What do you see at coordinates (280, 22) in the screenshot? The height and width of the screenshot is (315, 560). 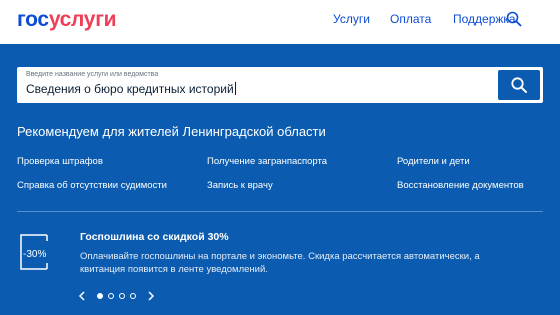 I see `top-header: госуслуги Услуги Оплата Поддержка` at bounding box center [280, 22].